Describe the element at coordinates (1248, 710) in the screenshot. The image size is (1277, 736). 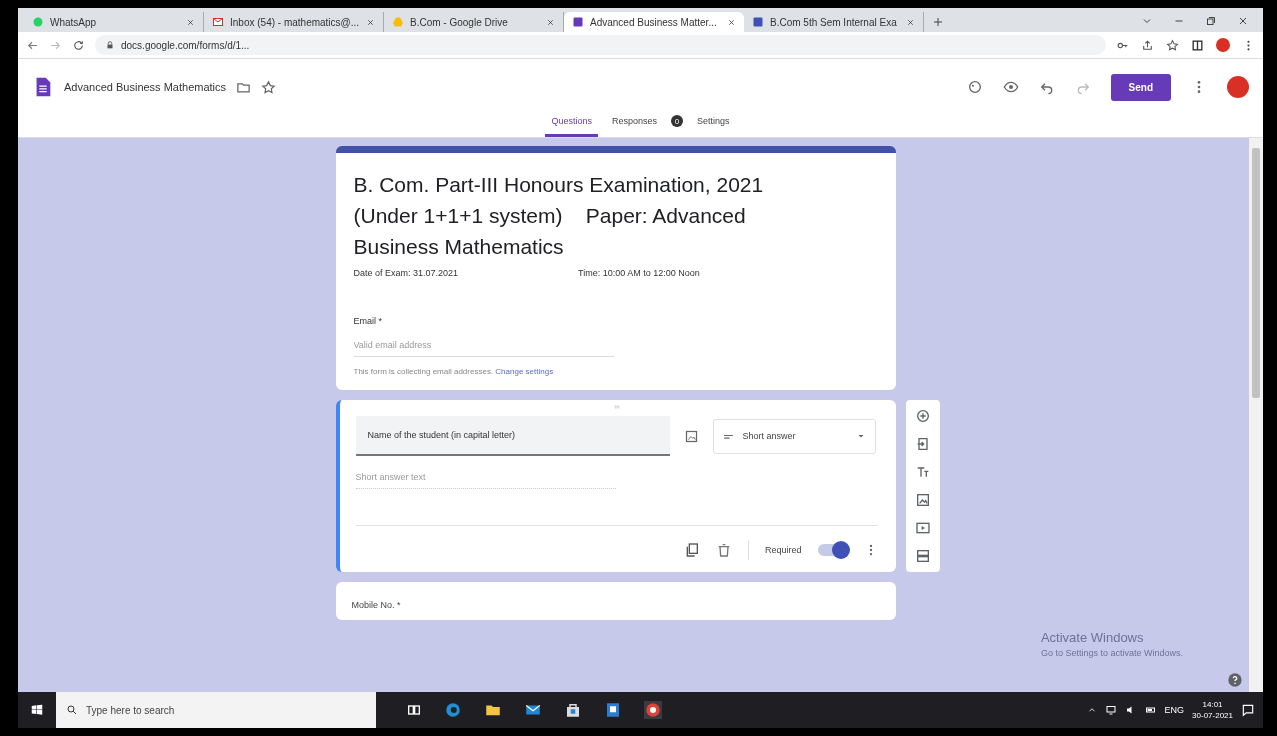
I see `notifications-icon` at that location.